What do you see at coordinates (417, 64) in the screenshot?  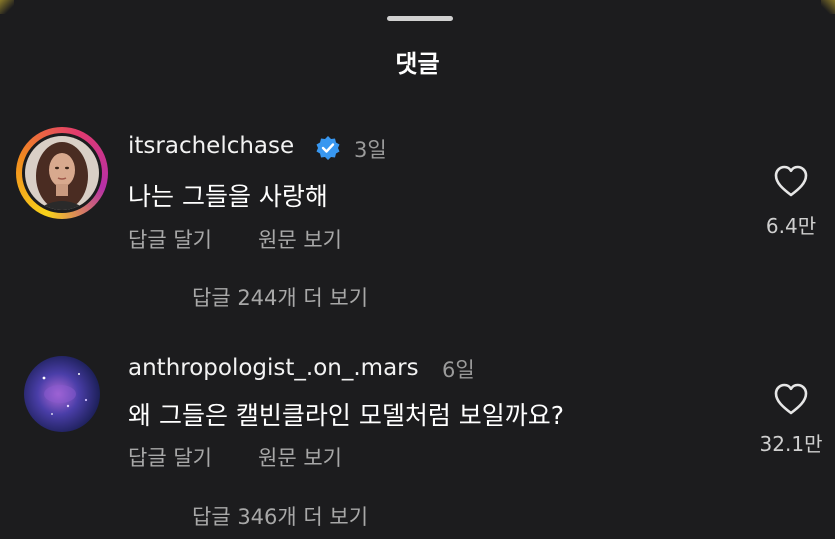 I see `sheet-title: 댓글` at bounding box center [417, 64].